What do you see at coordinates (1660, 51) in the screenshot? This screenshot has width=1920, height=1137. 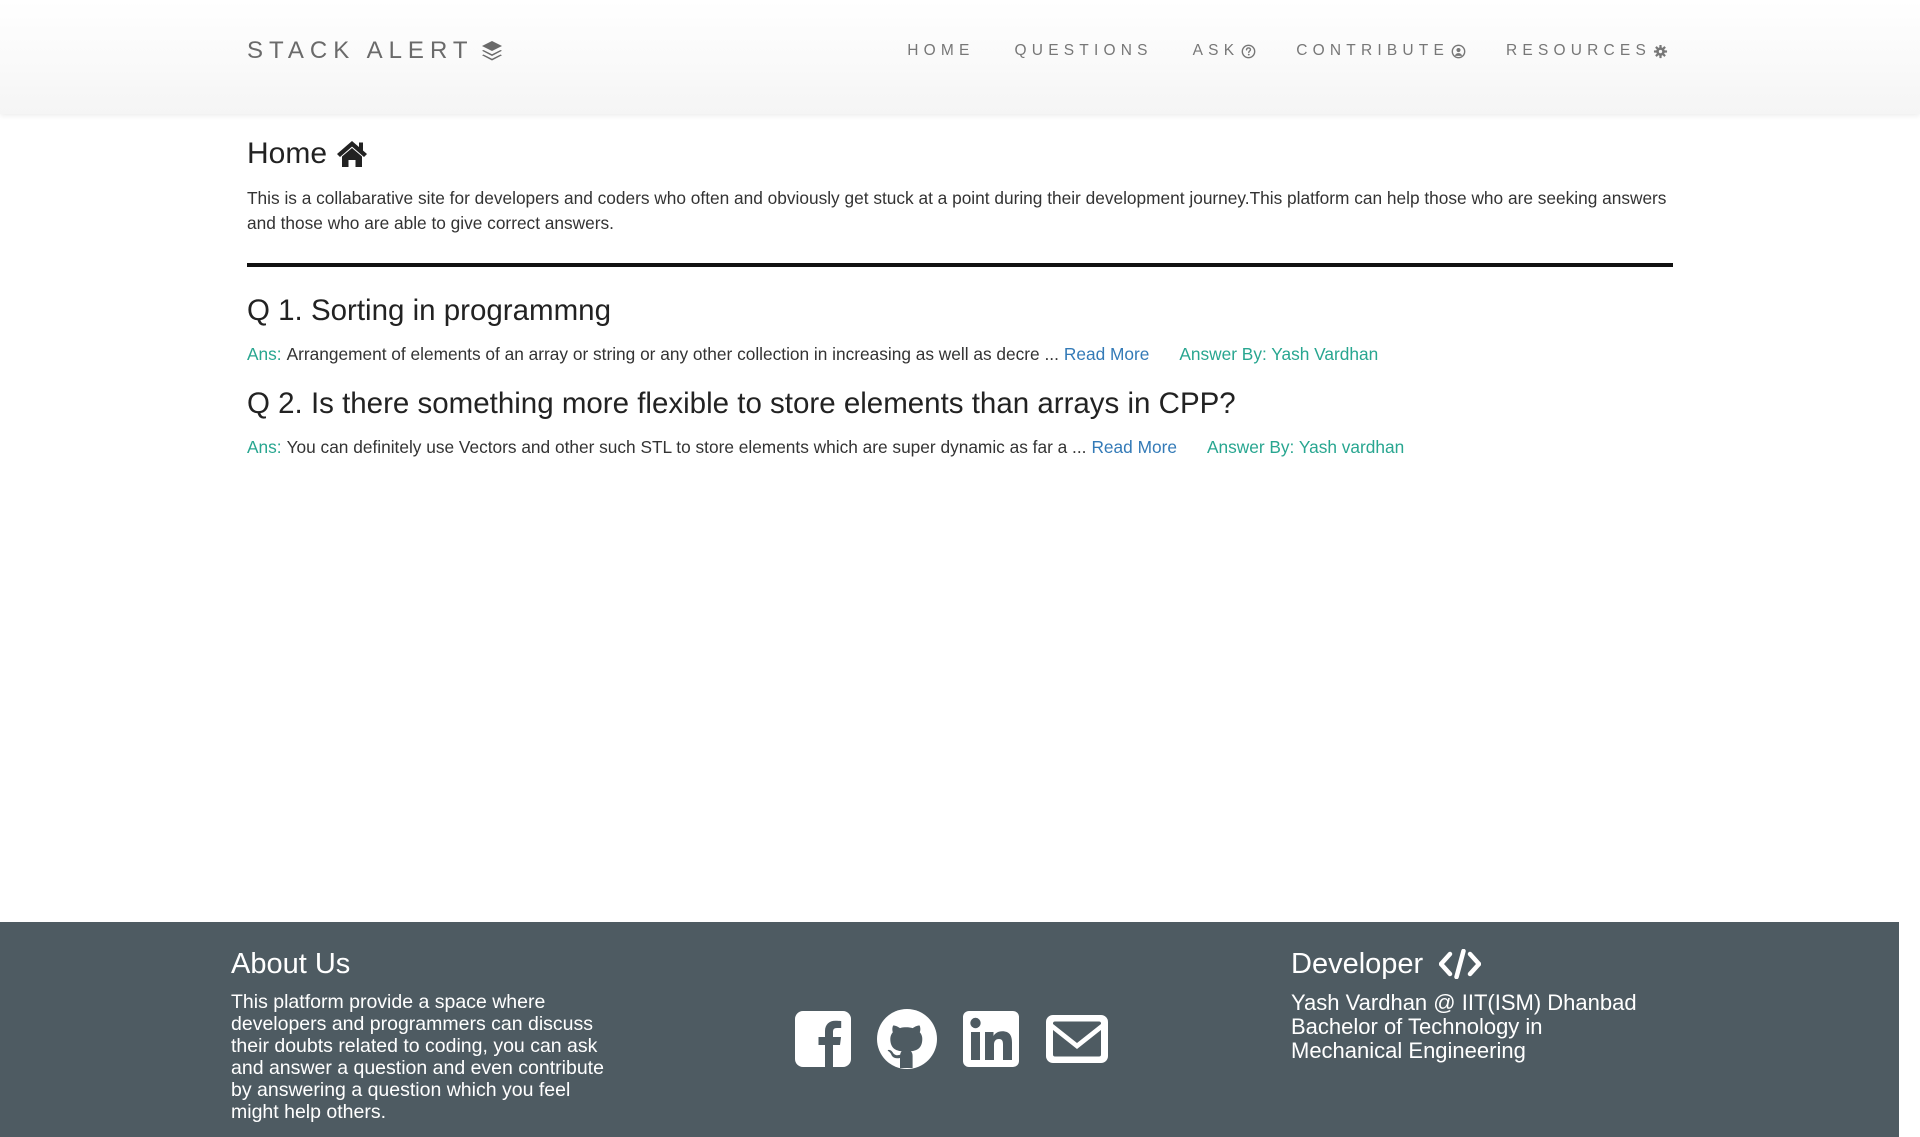 I see `gear-icon` at bounding box center [1660, 51].